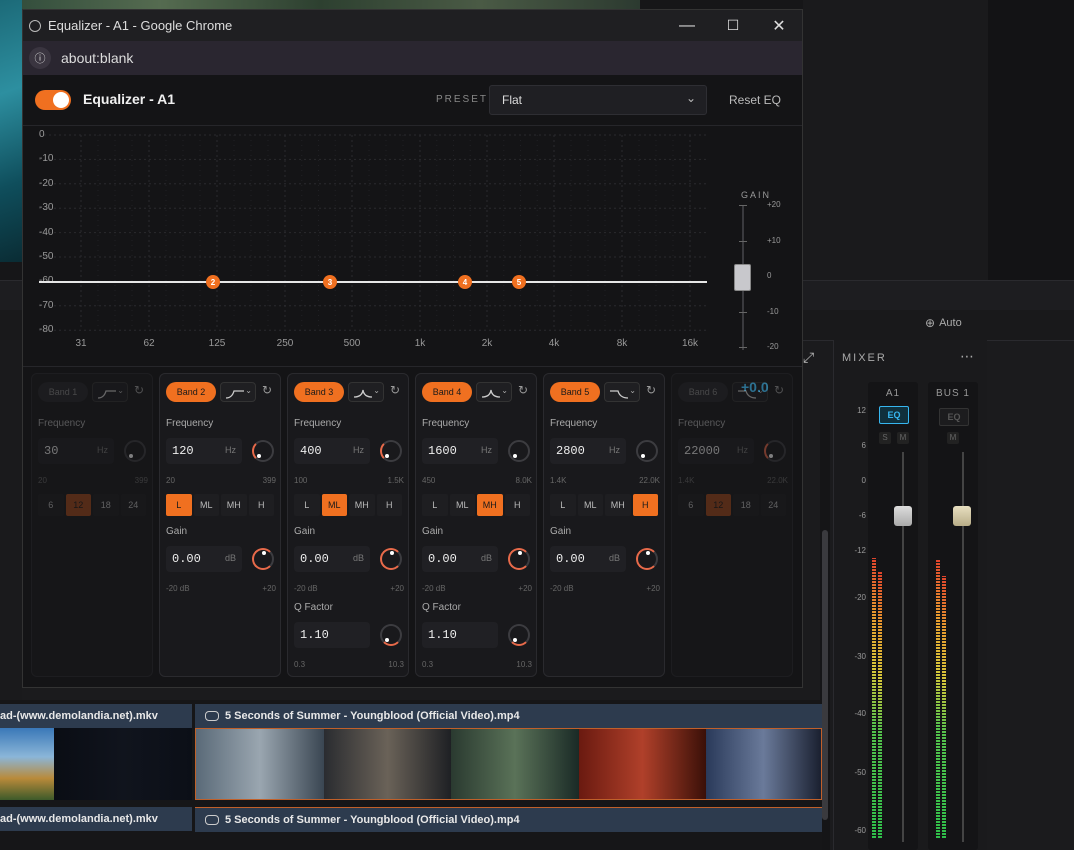 This screenshot has height=850, width=1074. I want to click on frequency-input: 1600 Hz, so click(460, 451).